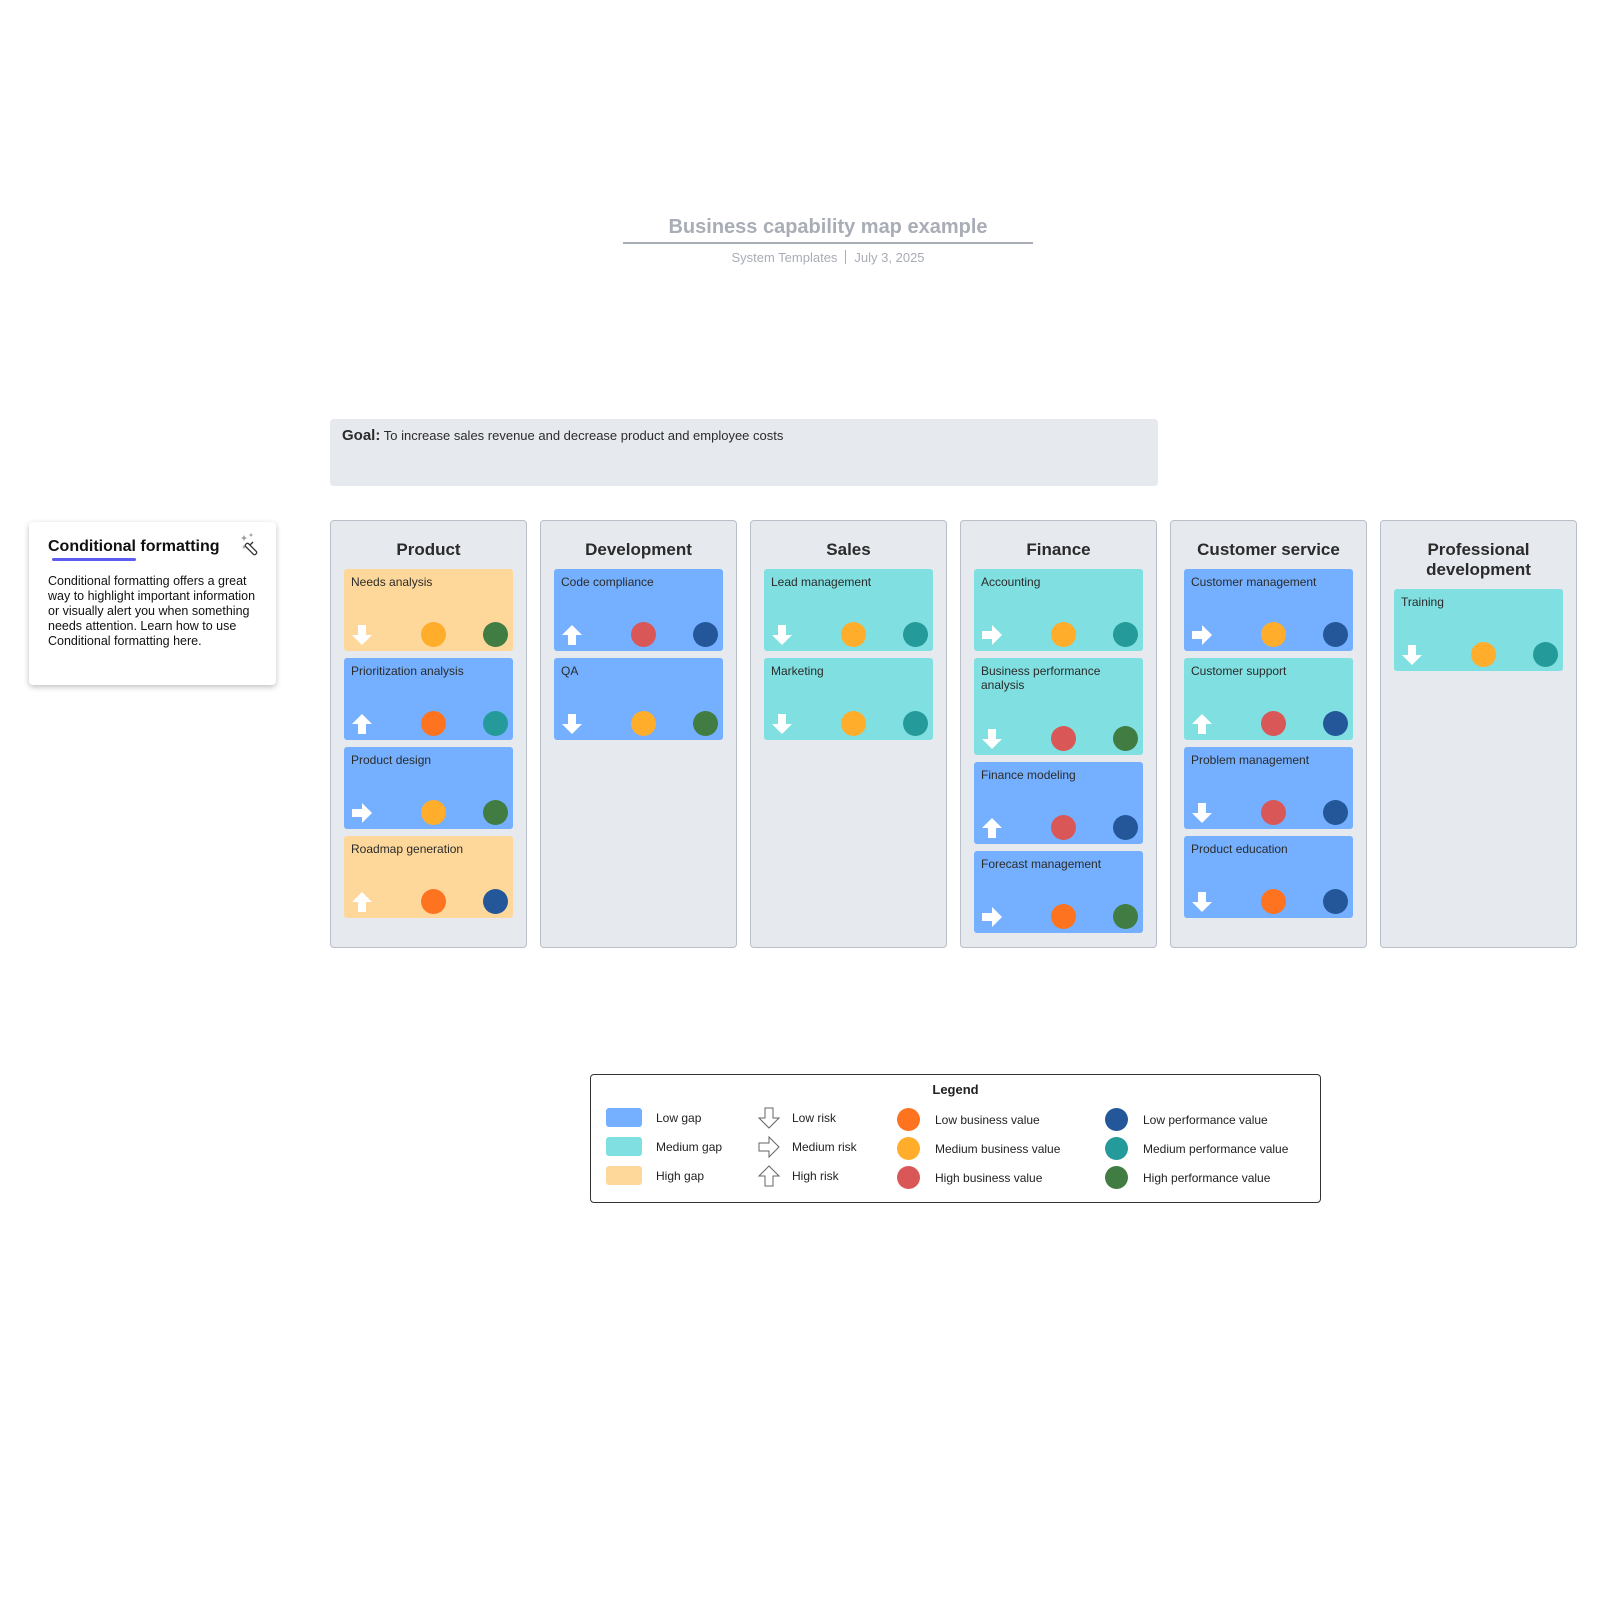 The height and width of the screenshot is (1600, 1600). I want to click on capability-list: Code compliance QA, so click(638, 658).